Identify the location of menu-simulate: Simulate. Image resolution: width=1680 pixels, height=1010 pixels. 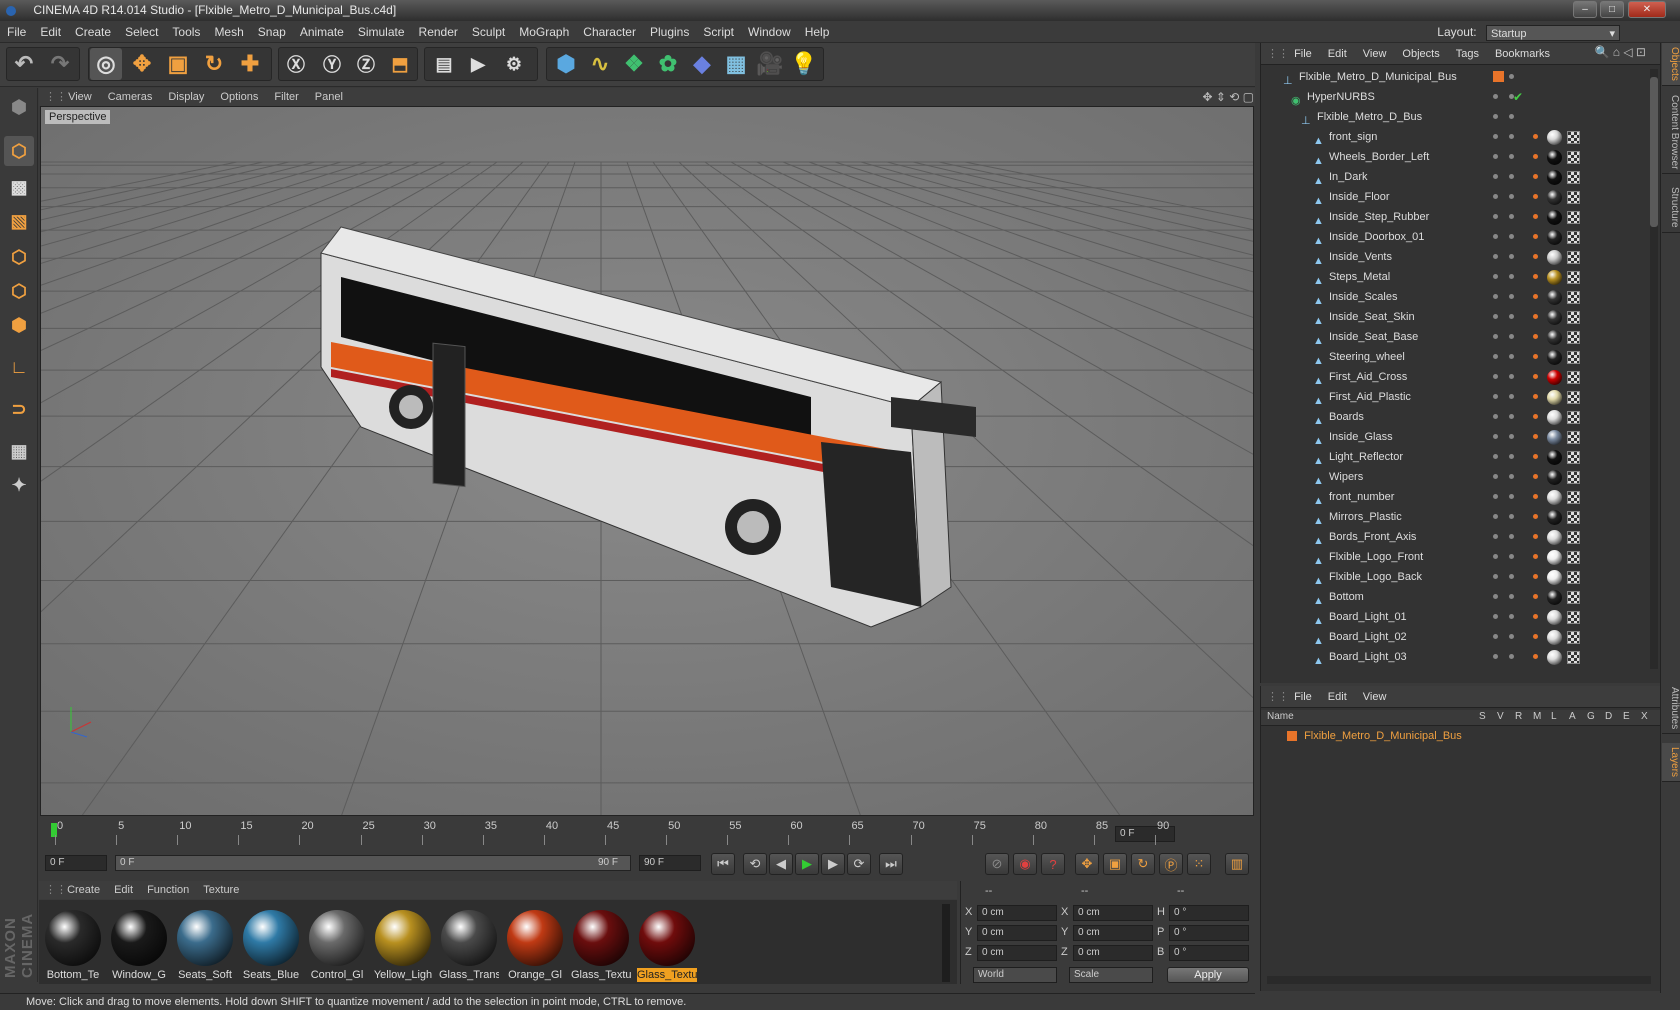
(381, 32).